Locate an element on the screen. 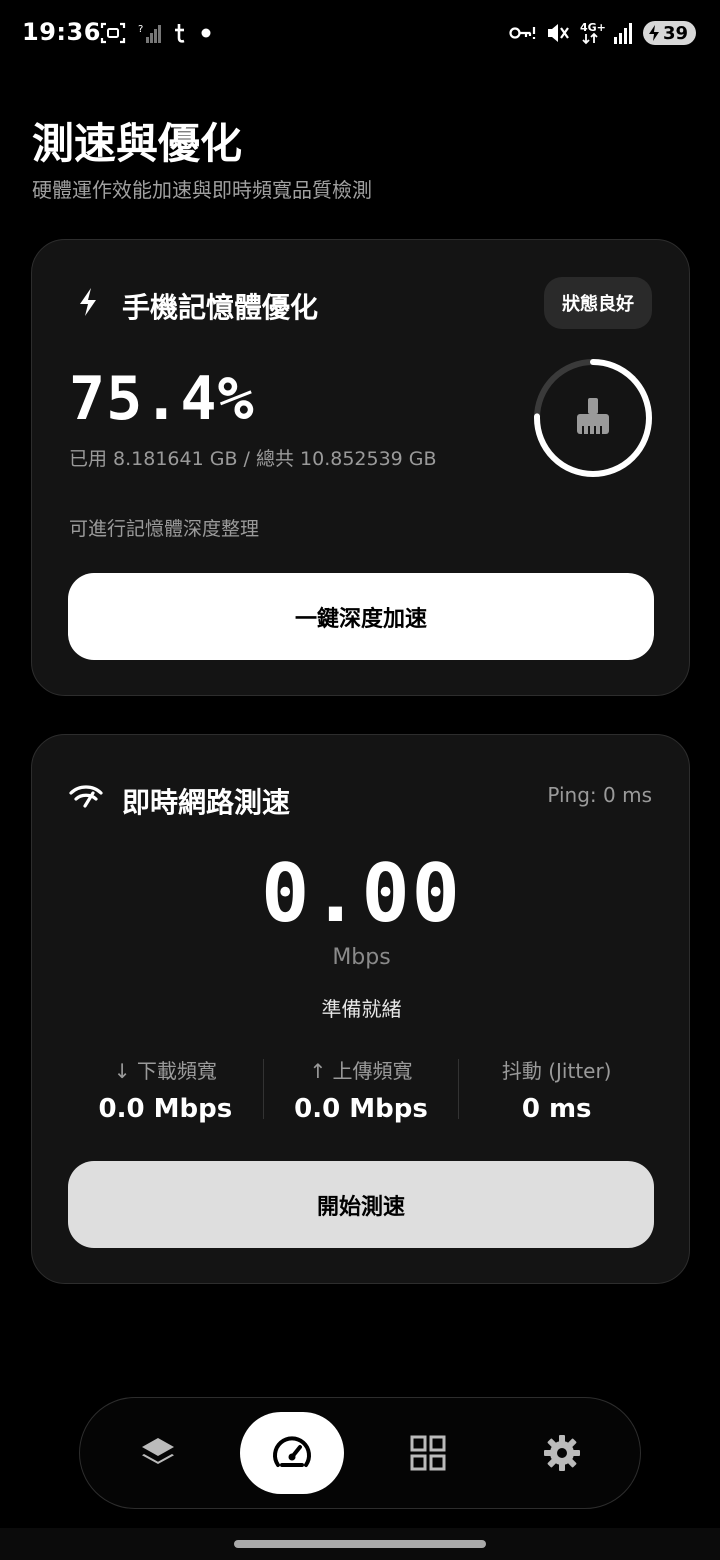 This screenshot has width=720, height=1560. speedometer-icon is located at coordinates (292, 1451).